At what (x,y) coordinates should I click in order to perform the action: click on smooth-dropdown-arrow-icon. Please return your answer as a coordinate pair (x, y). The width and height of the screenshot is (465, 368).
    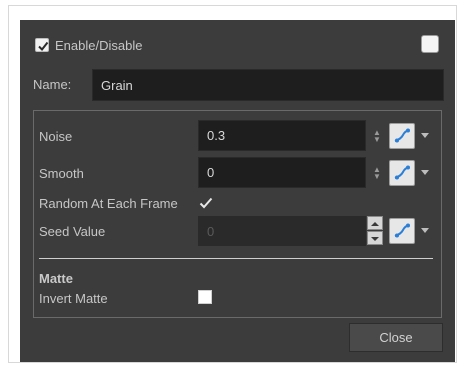
    Looking at the image, I should click on (425, 172).